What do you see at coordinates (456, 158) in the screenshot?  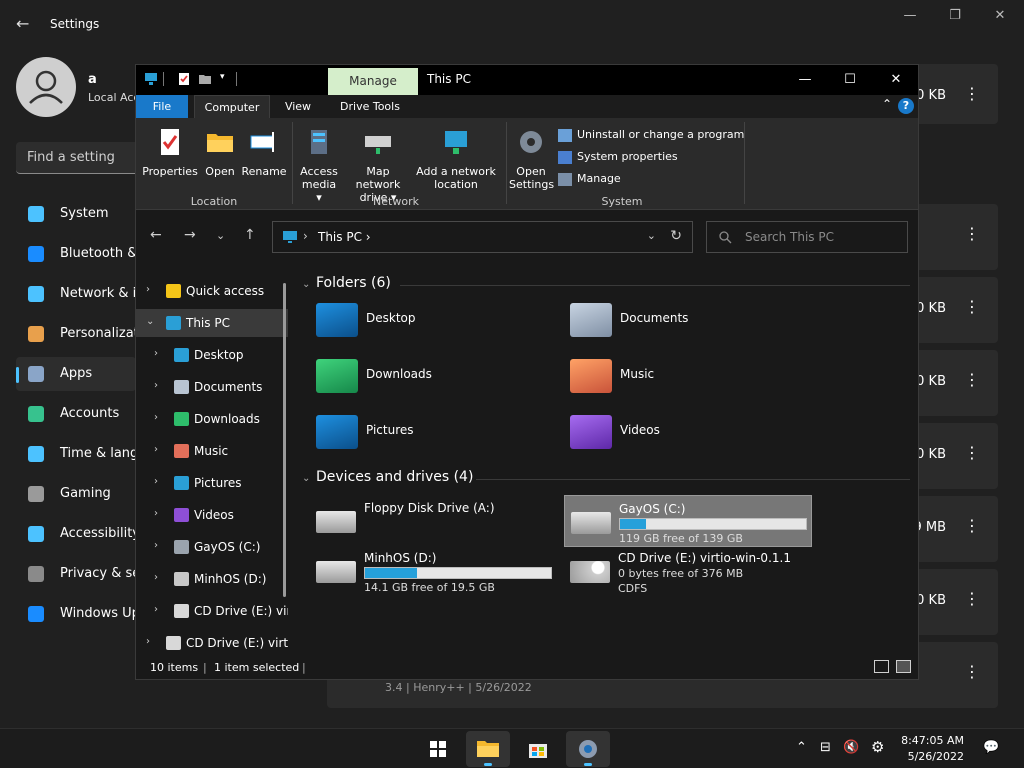 I see `add-network-location-button: Add a network location` at bounding box center [456, 158].